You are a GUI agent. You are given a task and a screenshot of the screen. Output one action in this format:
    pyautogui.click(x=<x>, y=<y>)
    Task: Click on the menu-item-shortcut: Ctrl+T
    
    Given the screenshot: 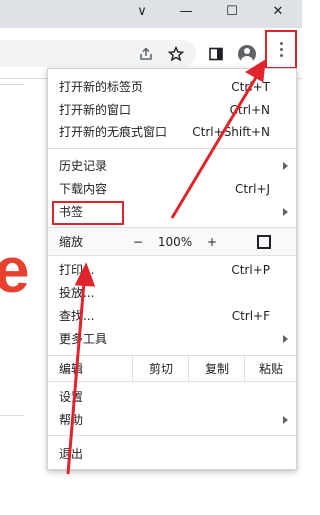 What is the action you would take?
    pyautogui.click(x=250, y=86)
    